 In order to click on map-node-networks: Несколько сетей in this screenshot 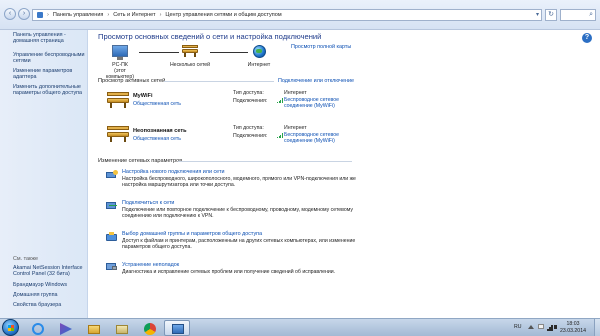, I will do `click(190, 56)`.